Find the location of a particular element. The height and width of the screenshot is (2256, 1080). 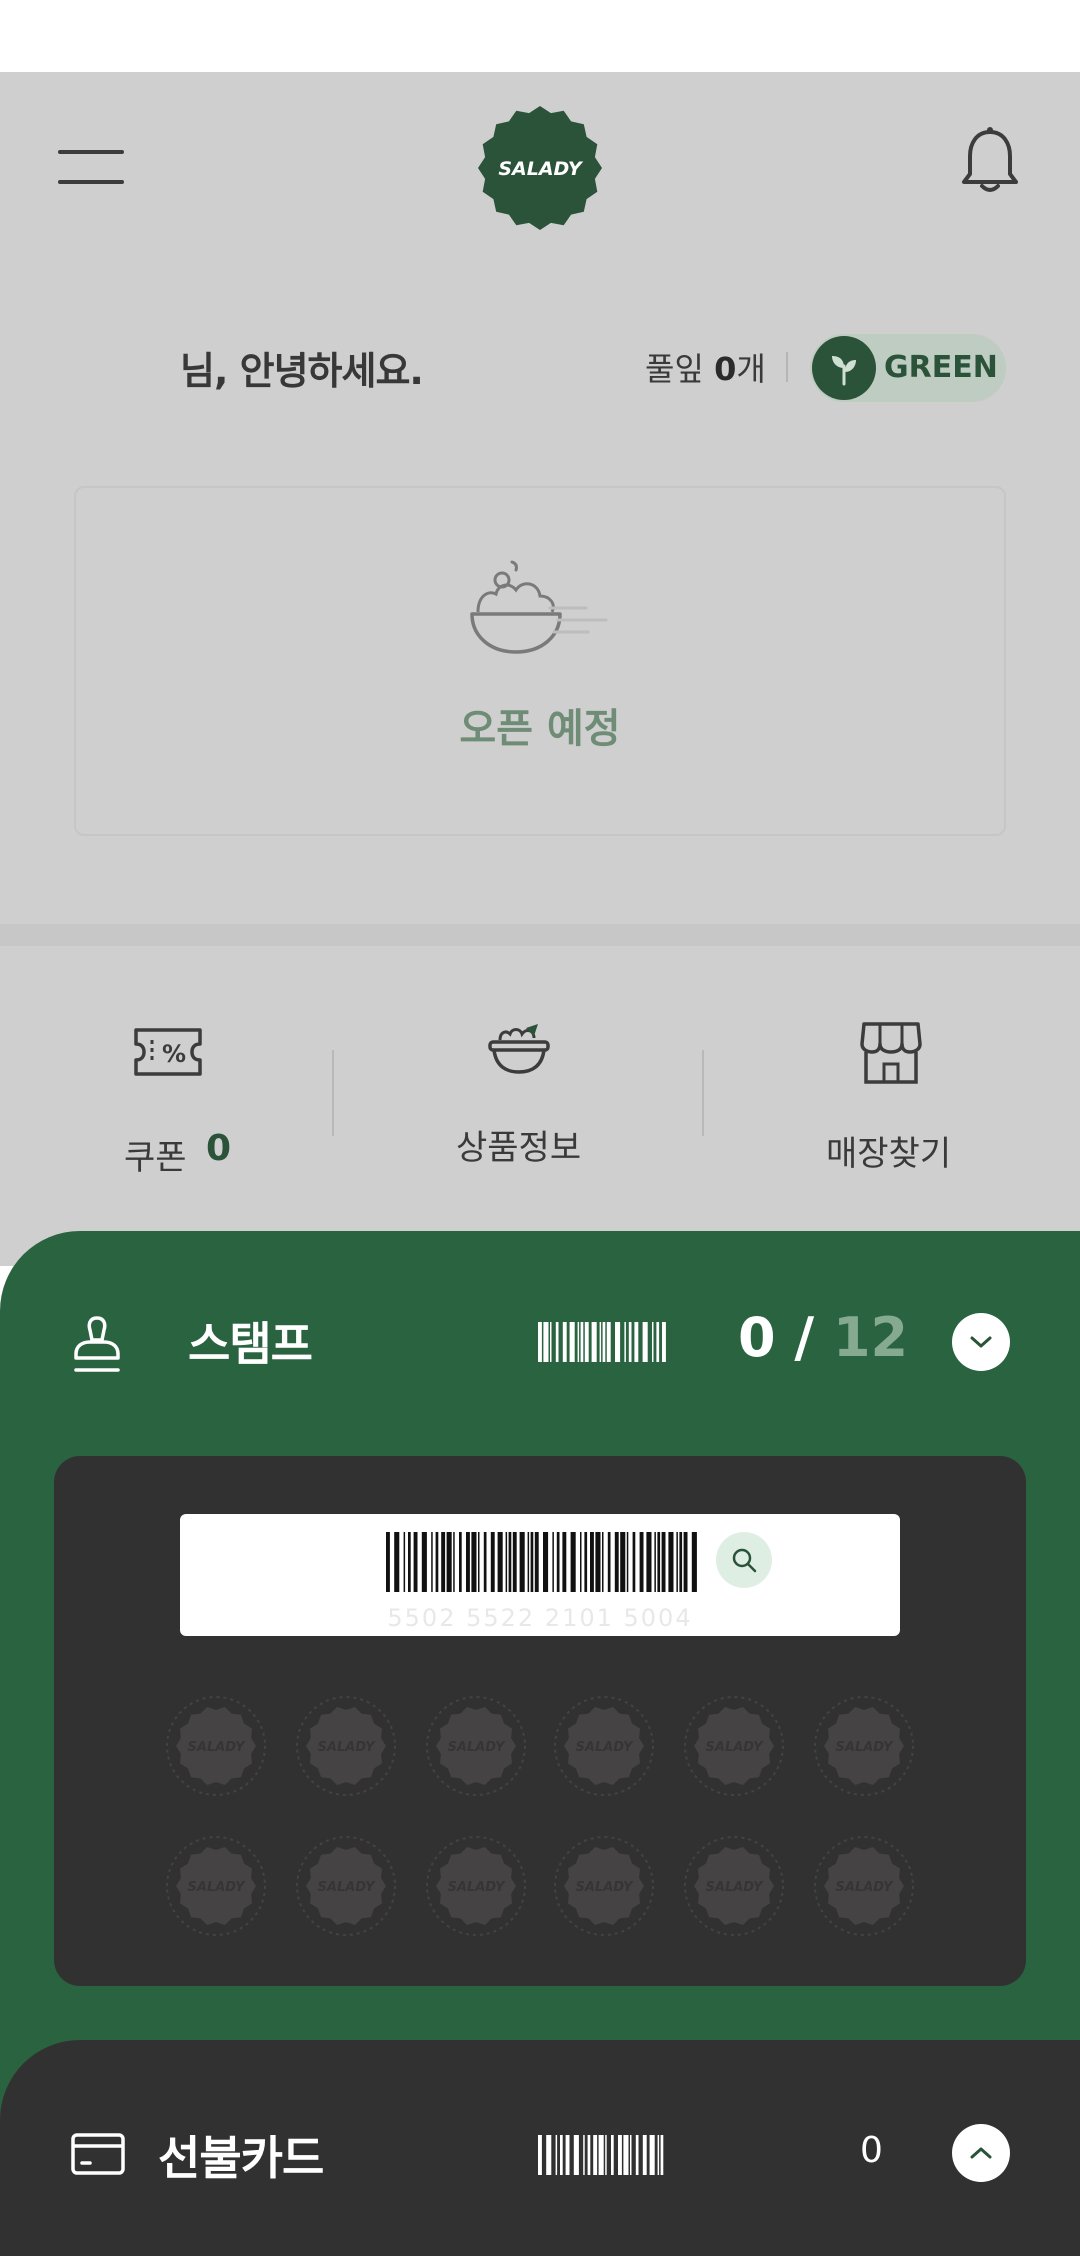

expand-button is located at coordinates (981, 2153).